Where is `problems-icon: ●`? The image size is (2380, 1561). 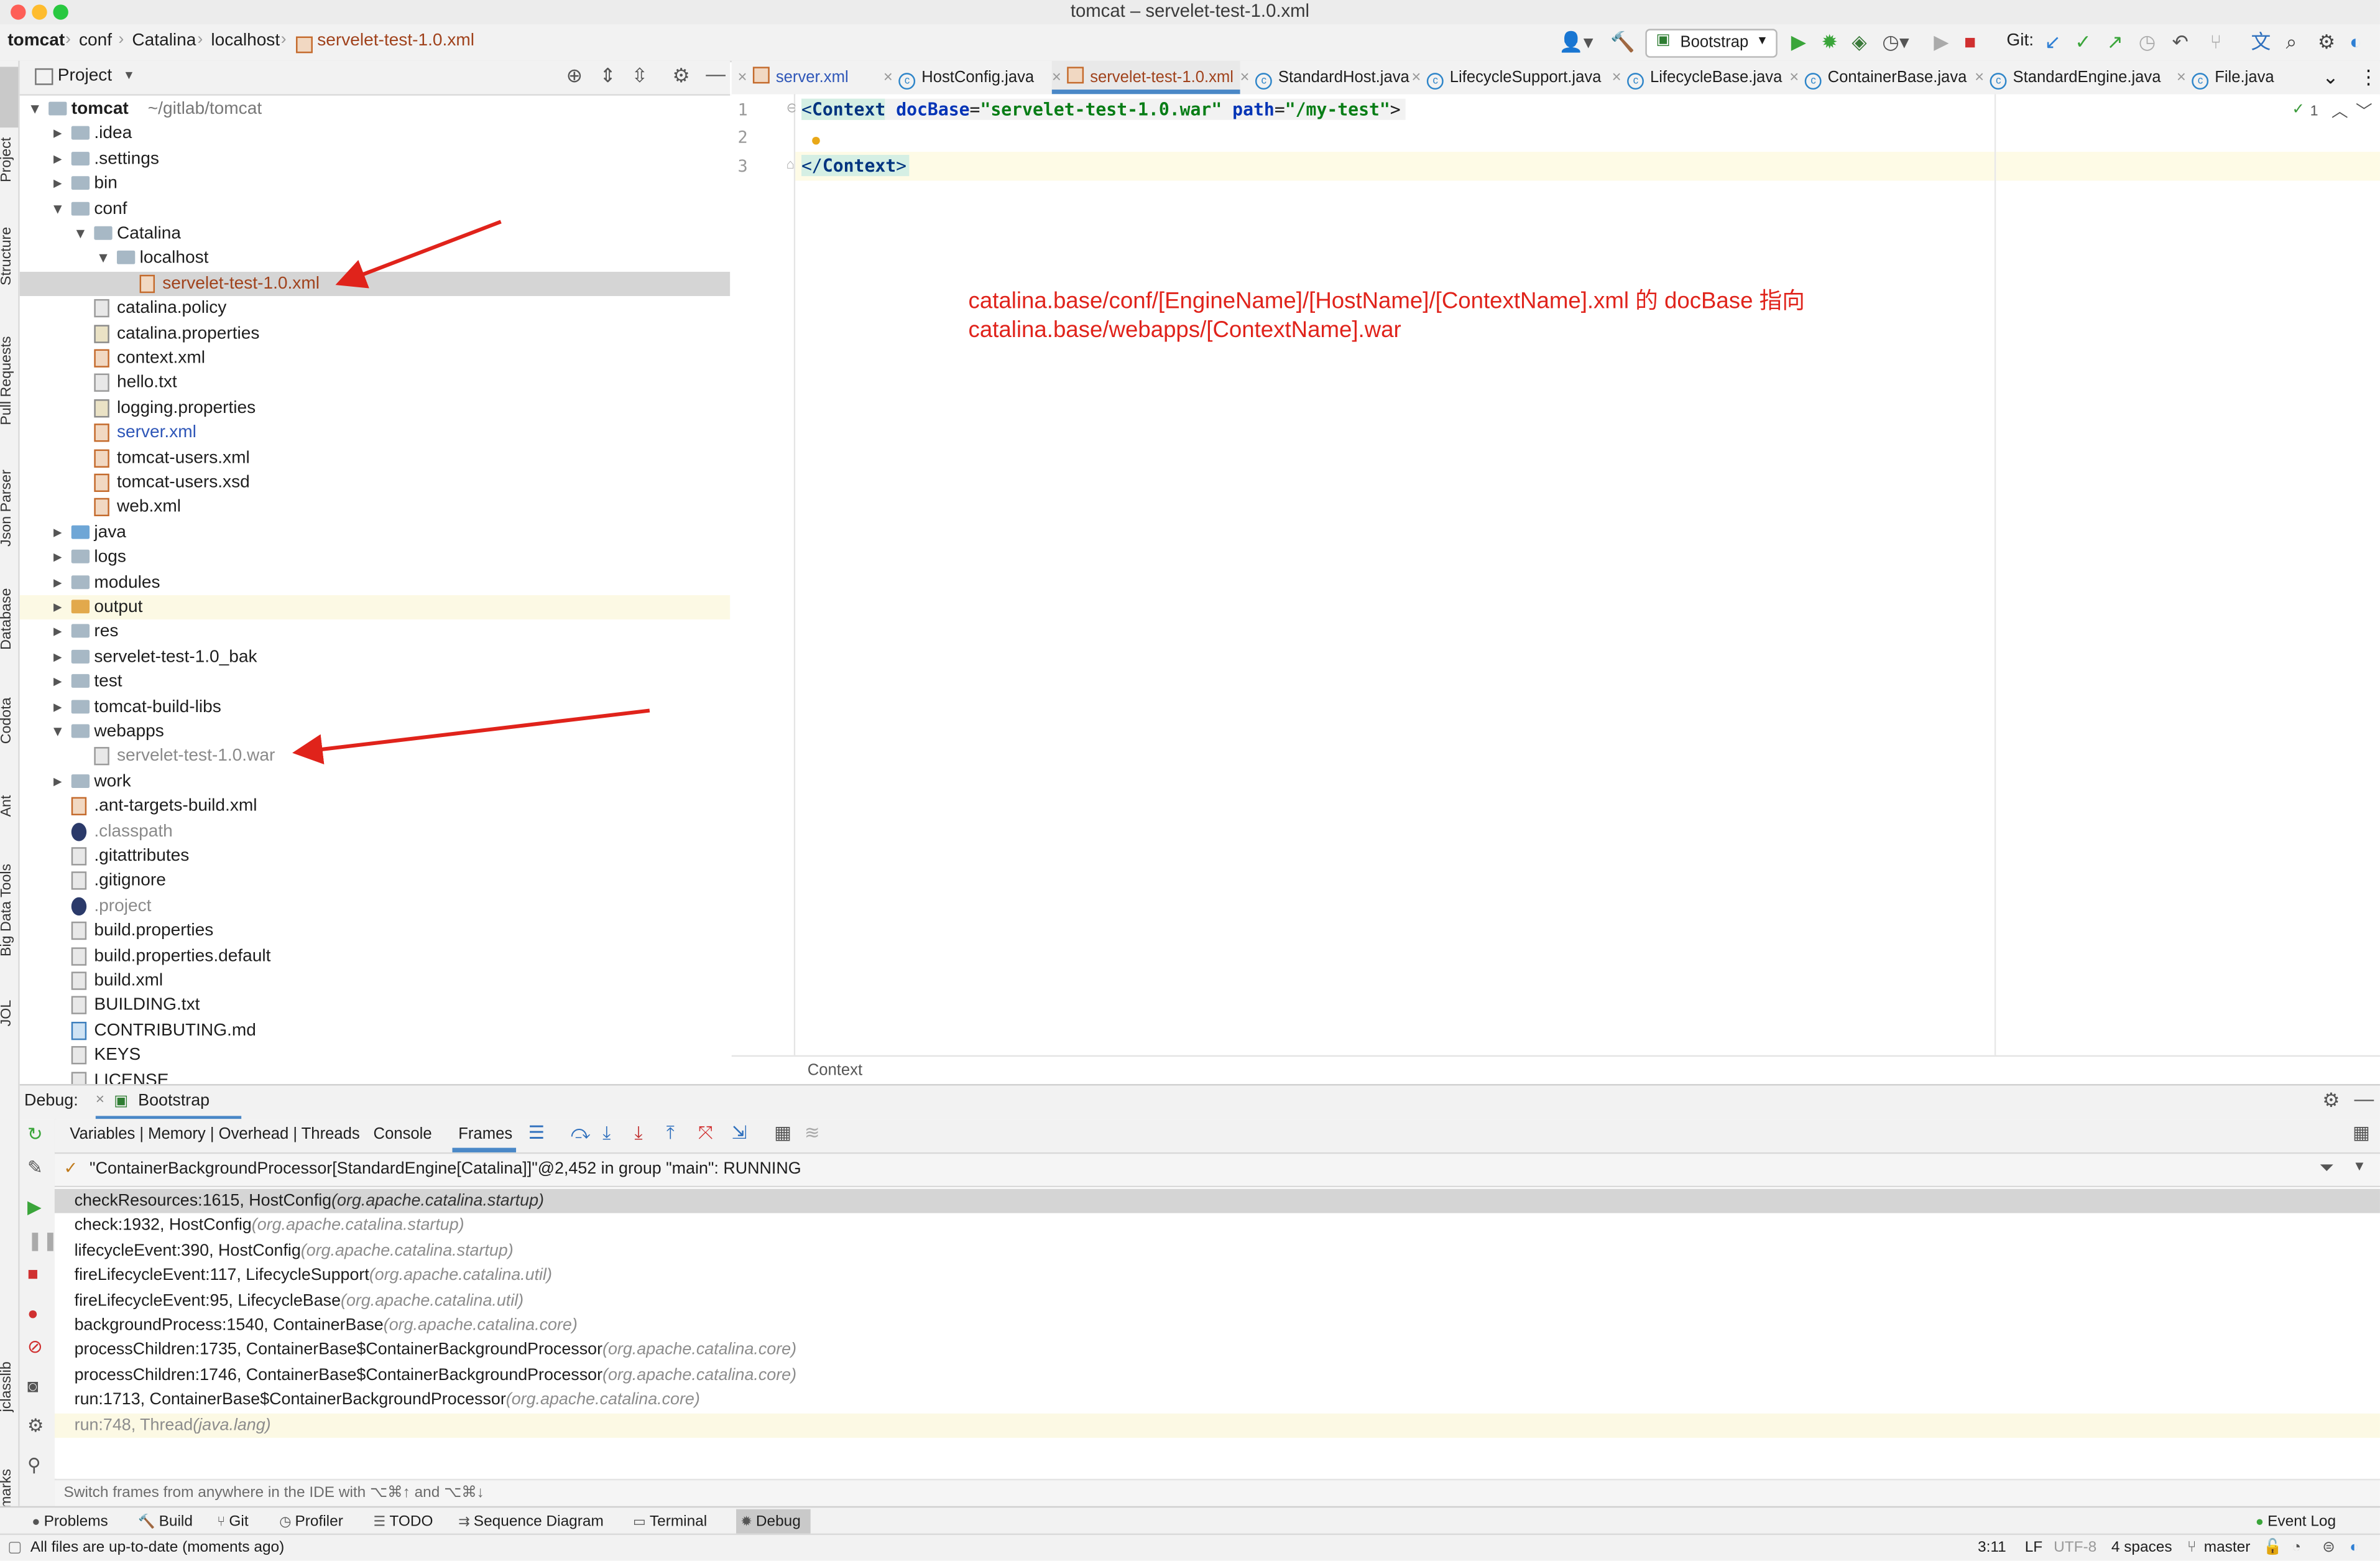 problems-icon: ● is located at coordinates (38, 1521).